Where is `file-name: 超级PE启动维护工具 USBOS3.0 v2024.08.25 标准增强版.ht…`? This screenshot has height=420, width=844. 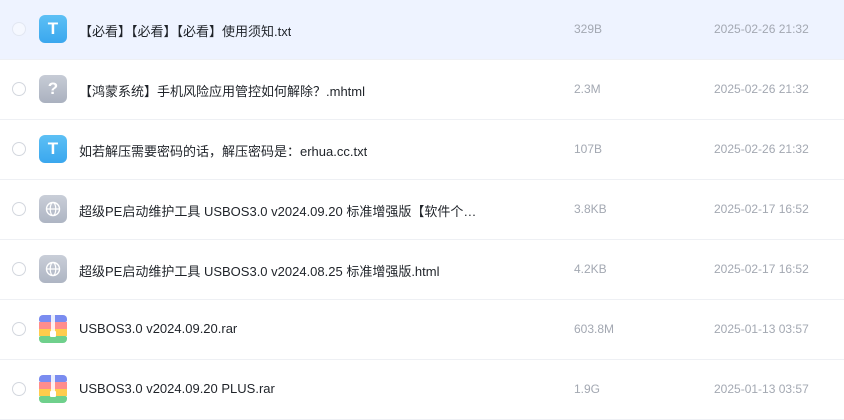
file-name: 超级PE启动维护工具 USBOS3.0 v2024.08.25 标准增强版.ht… is located at coordinates (259, 270).